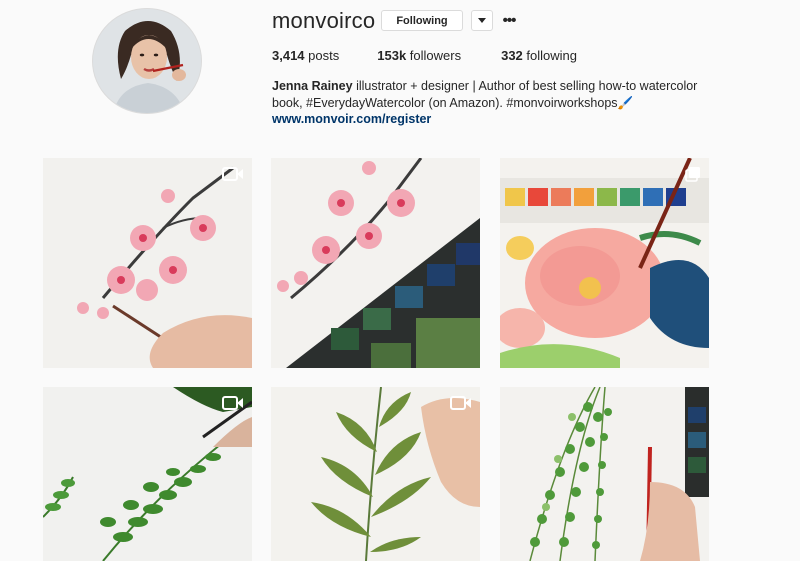 The height and width of the screenshot is (561, 800). I want to click on following-button: Following, so click(422, 20).